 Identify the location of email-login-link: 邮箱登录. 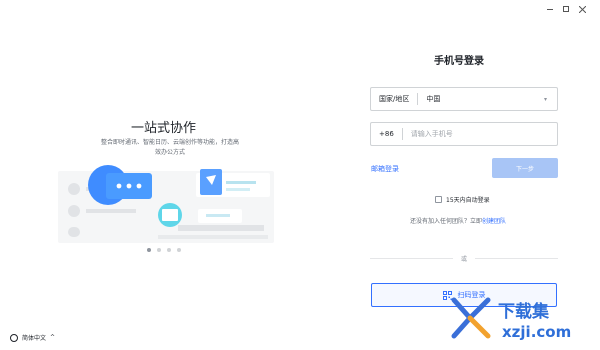
(385, 169).